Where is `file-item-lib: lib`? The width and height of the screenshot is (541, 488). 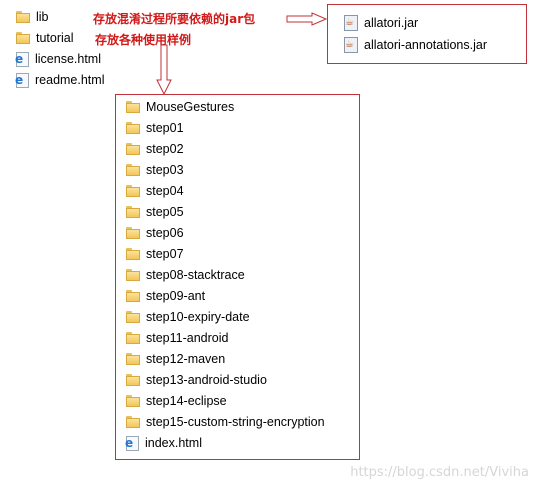
file-item-lib: lib is located at coordinates (32, 17).